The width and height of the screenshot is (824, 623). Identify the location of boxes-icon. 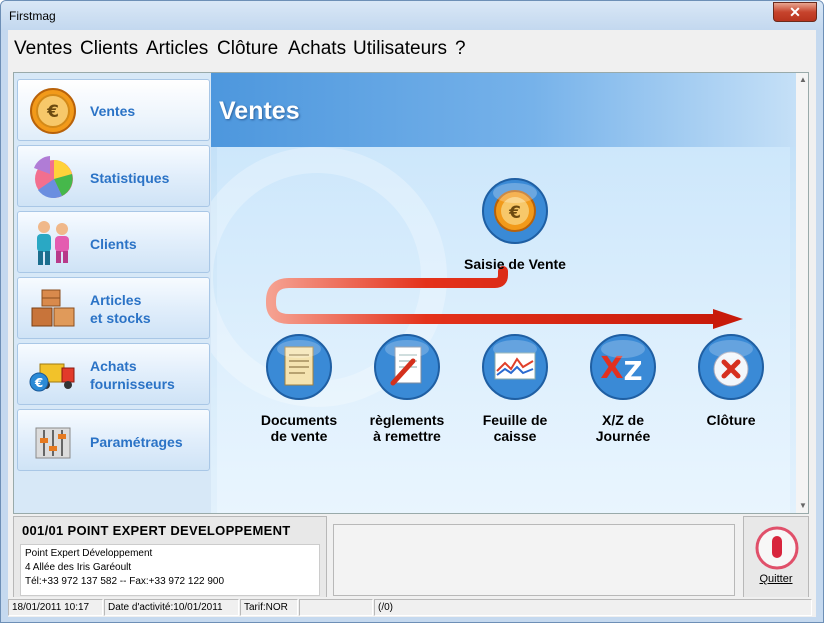
(53, 308).